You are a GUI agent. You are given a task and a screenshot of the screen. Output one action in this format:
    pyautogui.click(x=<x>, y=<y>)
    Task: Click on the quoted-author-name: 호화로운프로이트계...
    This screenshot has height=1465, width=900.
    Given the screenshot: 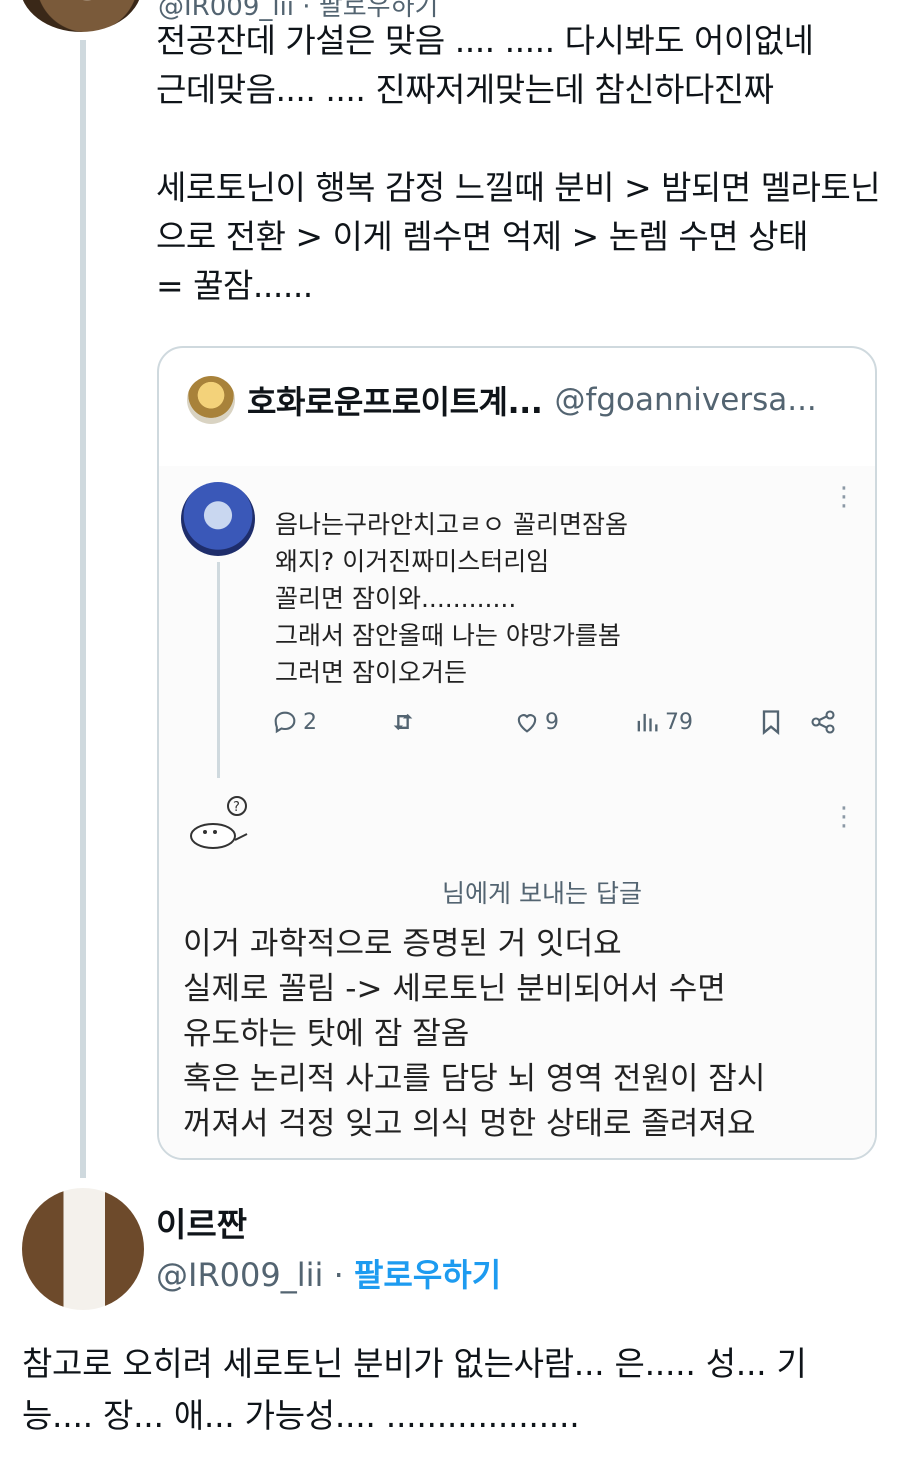 What is the action you would take?
    pyautogui.click(x=395, y=402)
    